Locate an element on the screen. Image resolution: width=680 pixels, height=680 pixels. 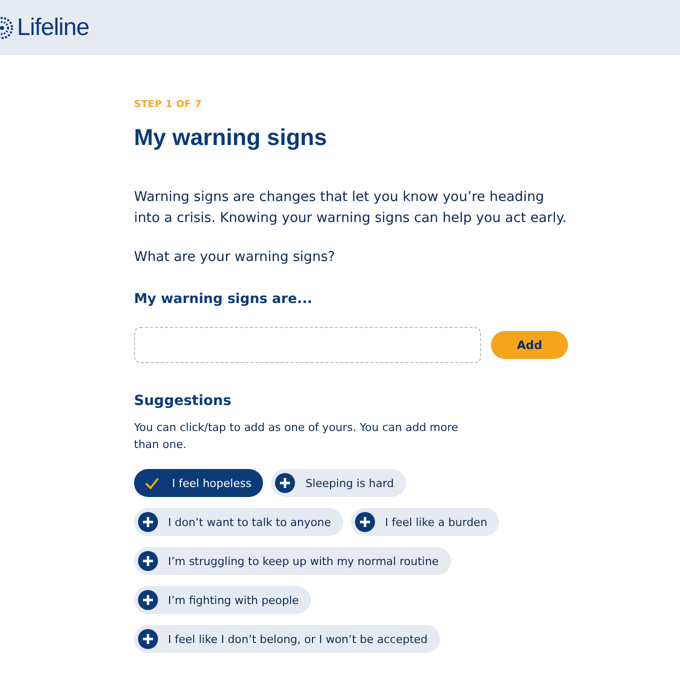
suggestion-chip: I feel like I don’t belong, or I won’t be accepted is located at coordinates (287, 639).